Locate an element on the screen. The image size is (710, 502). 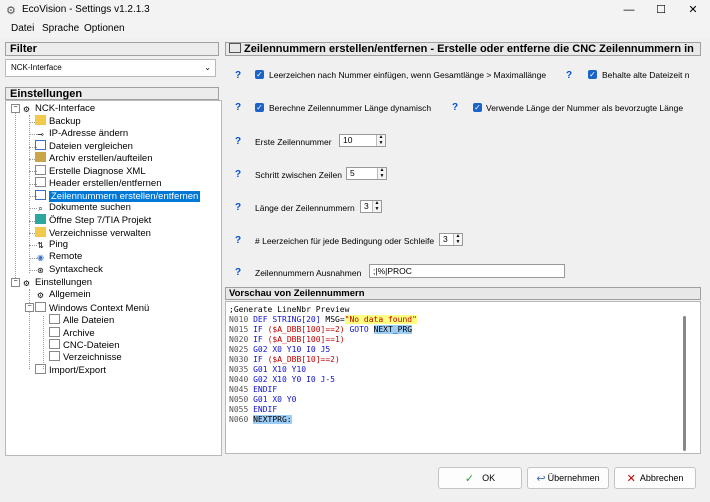
tree-item-dateien-vergleichen: Dateien vergleichen is located at coordinates (84, 146).